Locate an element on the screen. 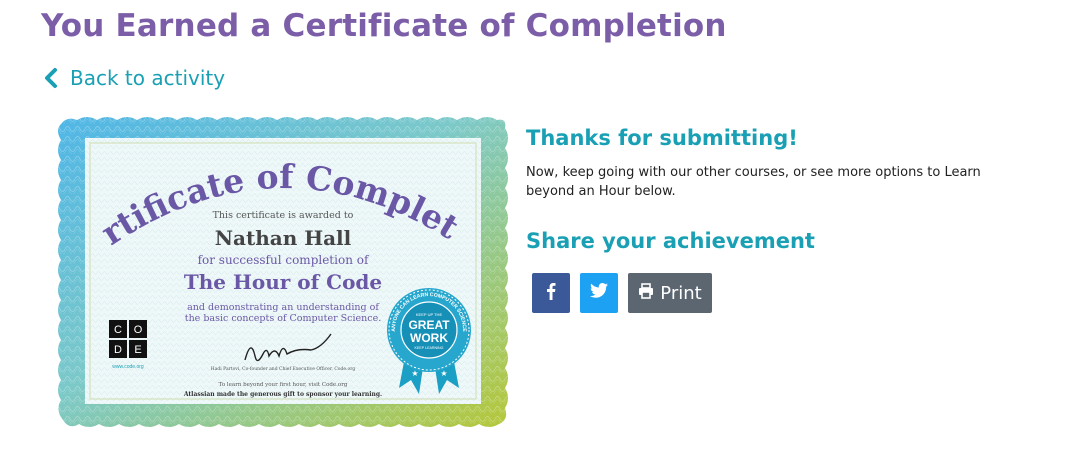 The height and width of the screenshot is (471, 1084). print-button: Print is located at coordinates (670, 293).